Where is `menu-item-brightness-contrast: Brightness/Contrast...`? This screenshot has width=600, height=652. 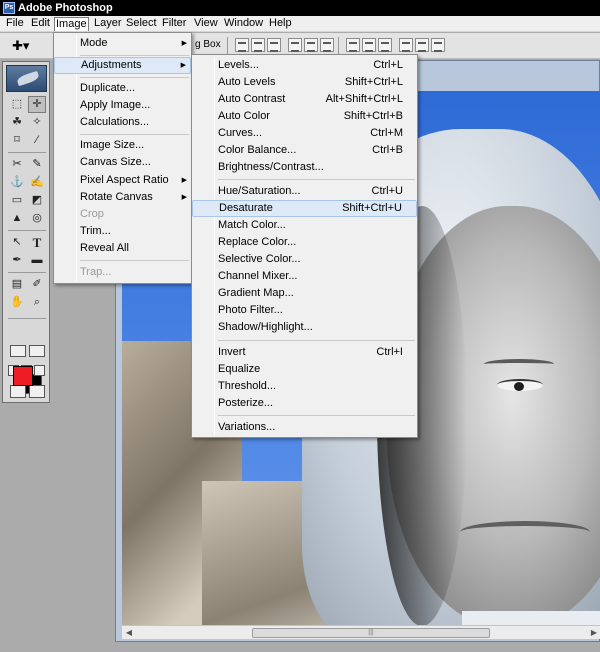 menu-item-brightness-contrast: Brightness/Contrast... is located at coordinates (304, 167).